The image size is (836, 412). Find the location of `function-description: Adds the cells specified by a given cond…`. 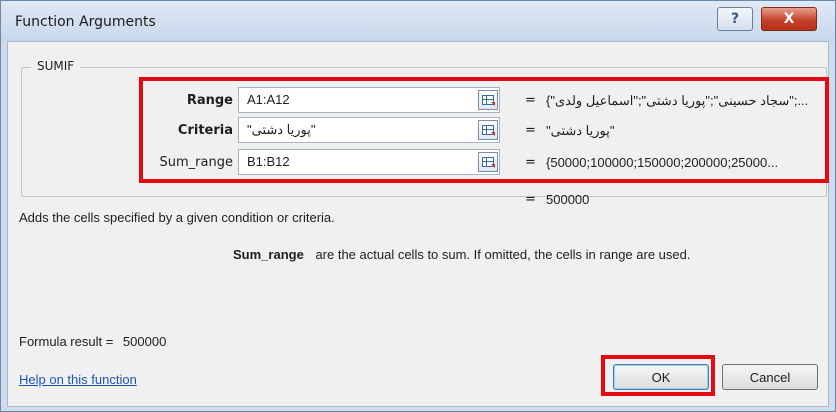

function-description: Adds the cells specified by a given cond… is located at coordinates (177, 217).